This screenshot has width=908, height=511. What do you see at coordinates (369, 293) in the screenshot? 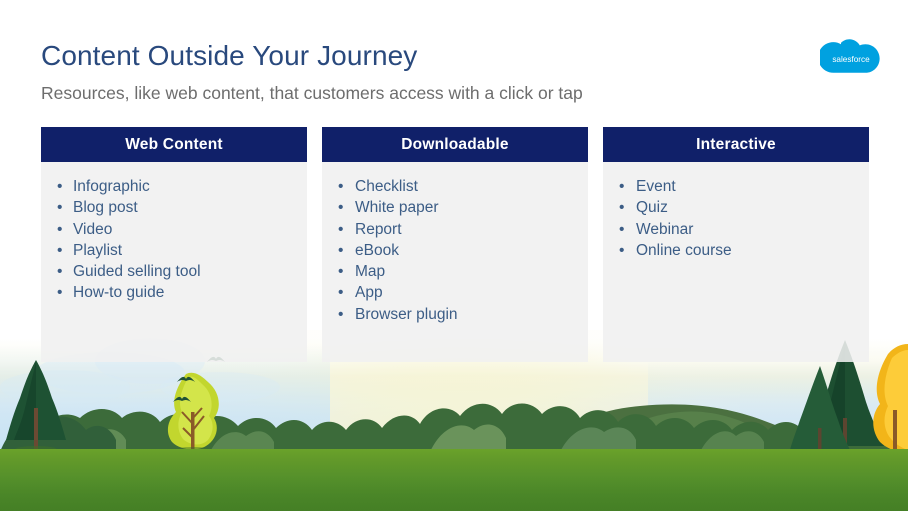
I see `list-item-label: App` at bounding box center [369, 293].